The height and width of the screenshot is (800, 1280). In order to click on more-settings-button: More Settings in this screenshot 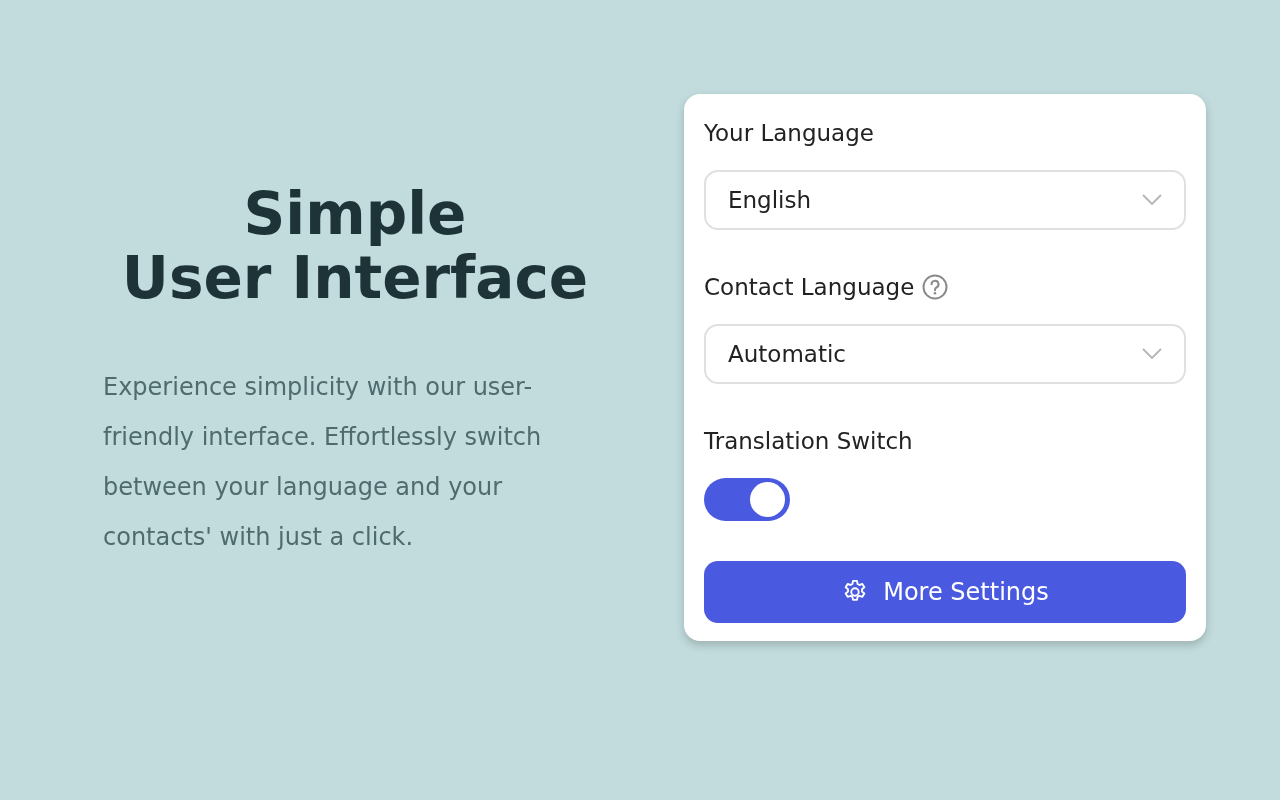, I will do `click(945, 592)`.